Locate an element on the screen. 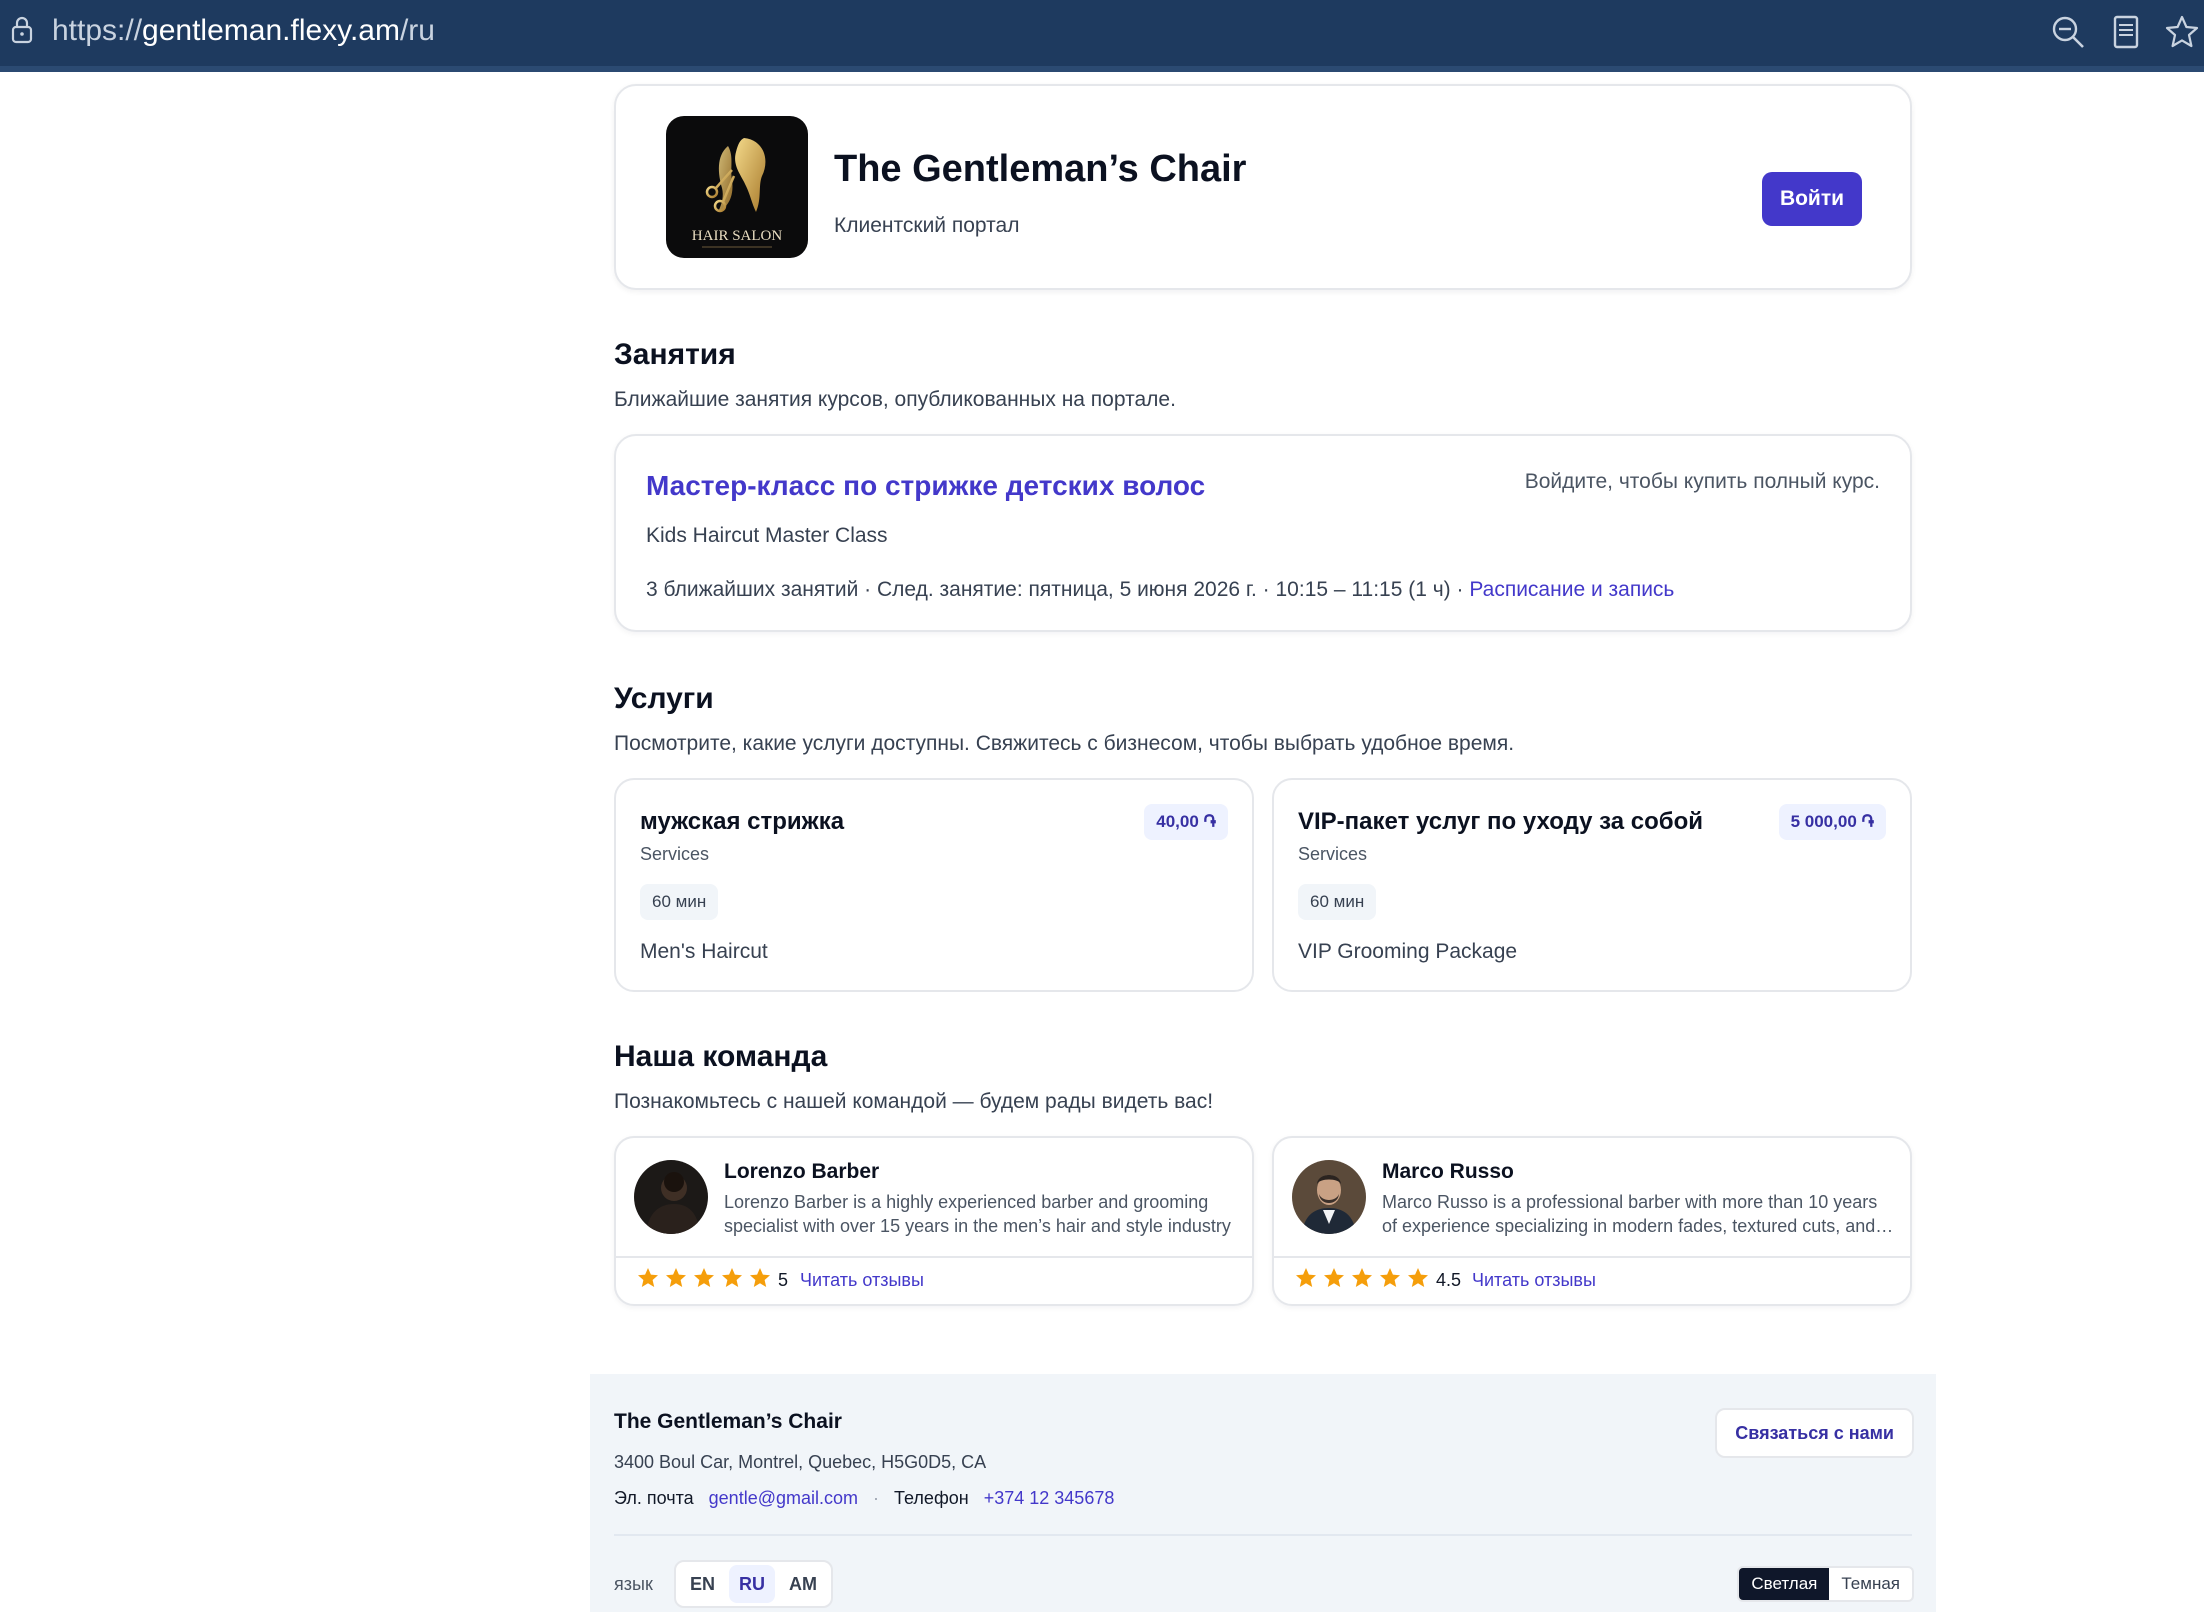 The height and width of the screenshot is (1612, 2204). logo-text: HAIR SALON is located at coordinates (737, 236).